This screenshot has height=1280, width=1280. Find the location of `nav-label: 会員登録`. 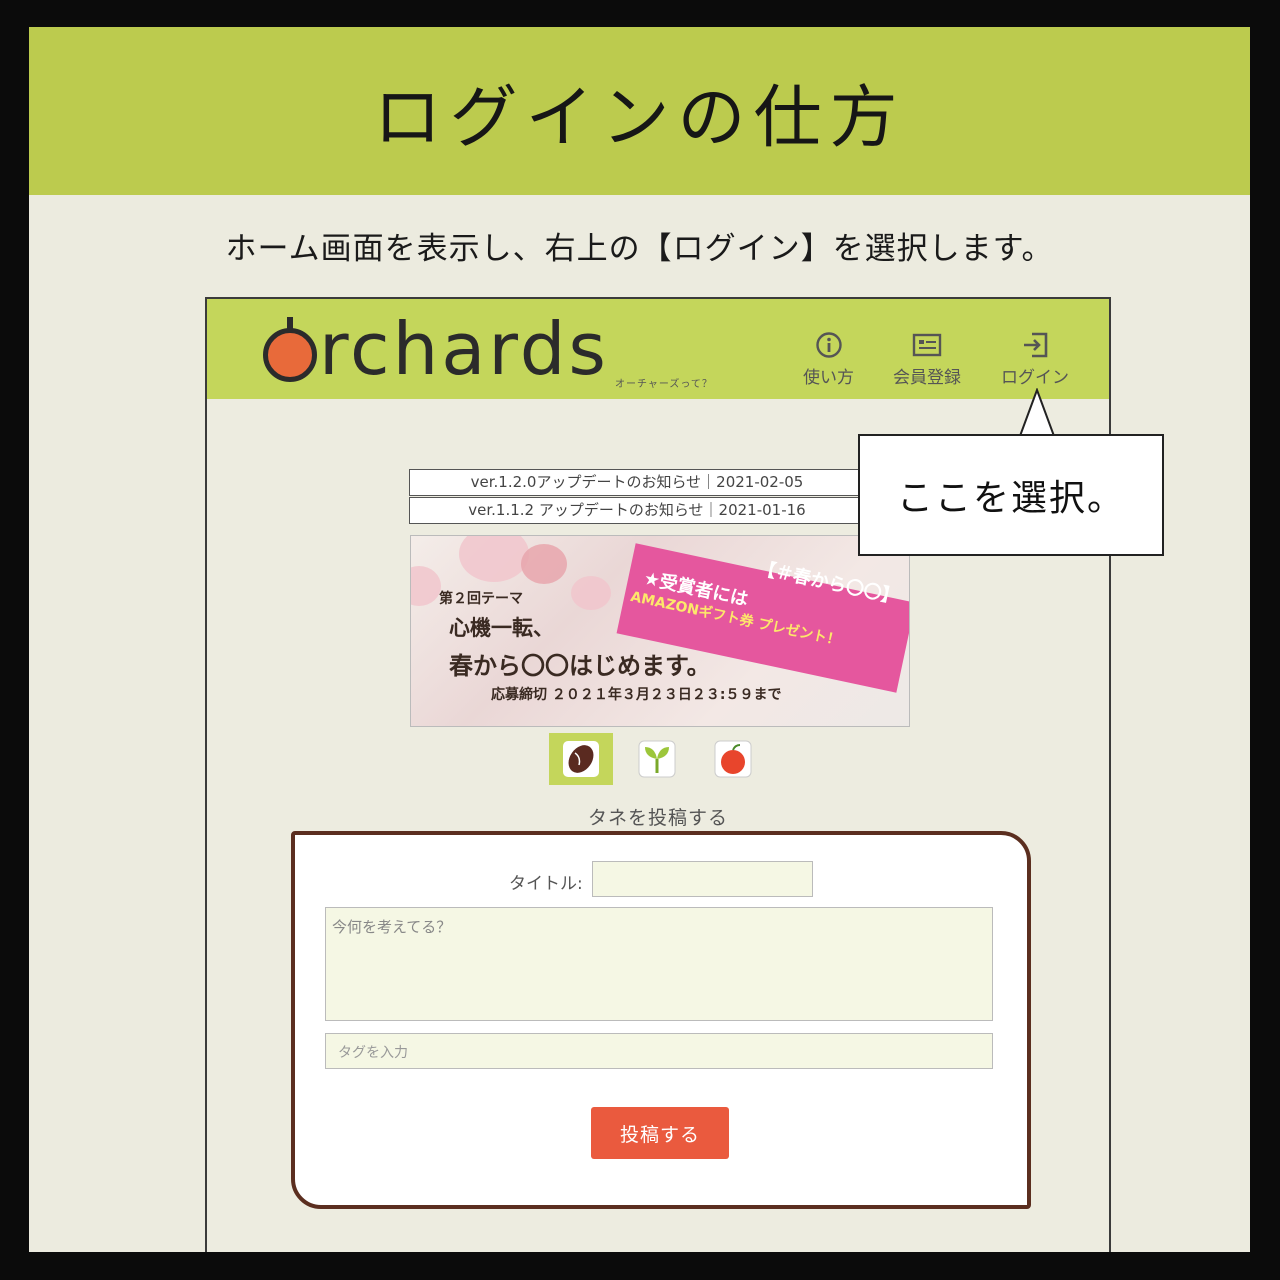

nav-label: 会員登録 is located at coordinates (927, 378).